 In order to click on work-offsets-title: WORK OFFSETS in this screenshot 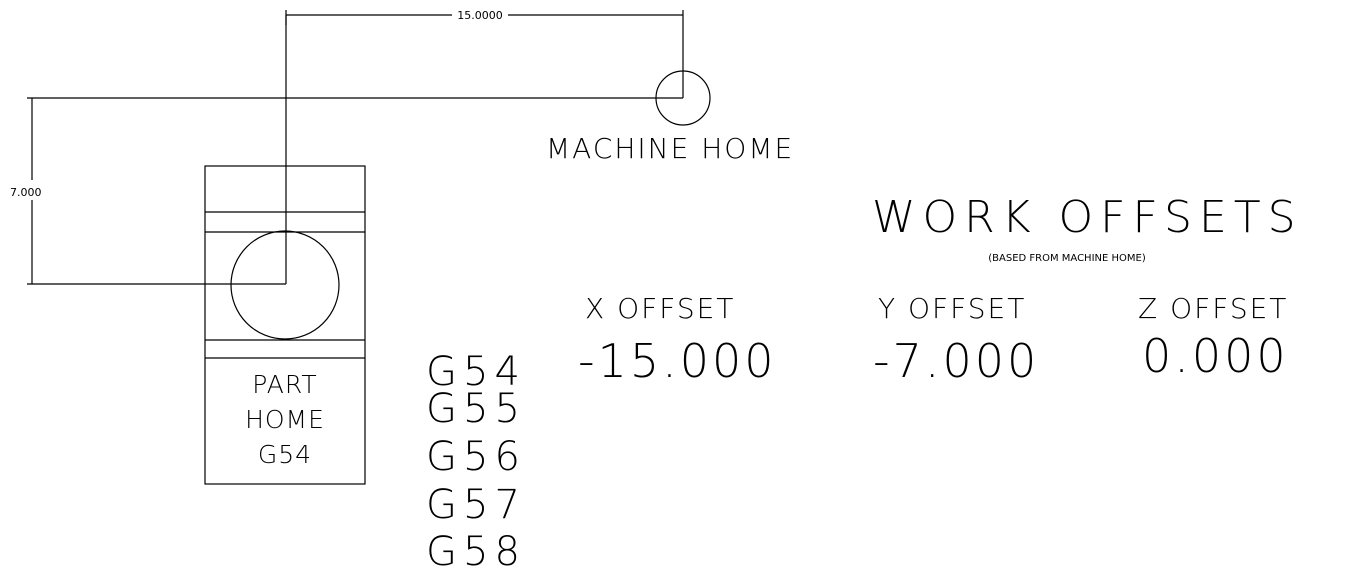, I will do `click(1087, 217)`.